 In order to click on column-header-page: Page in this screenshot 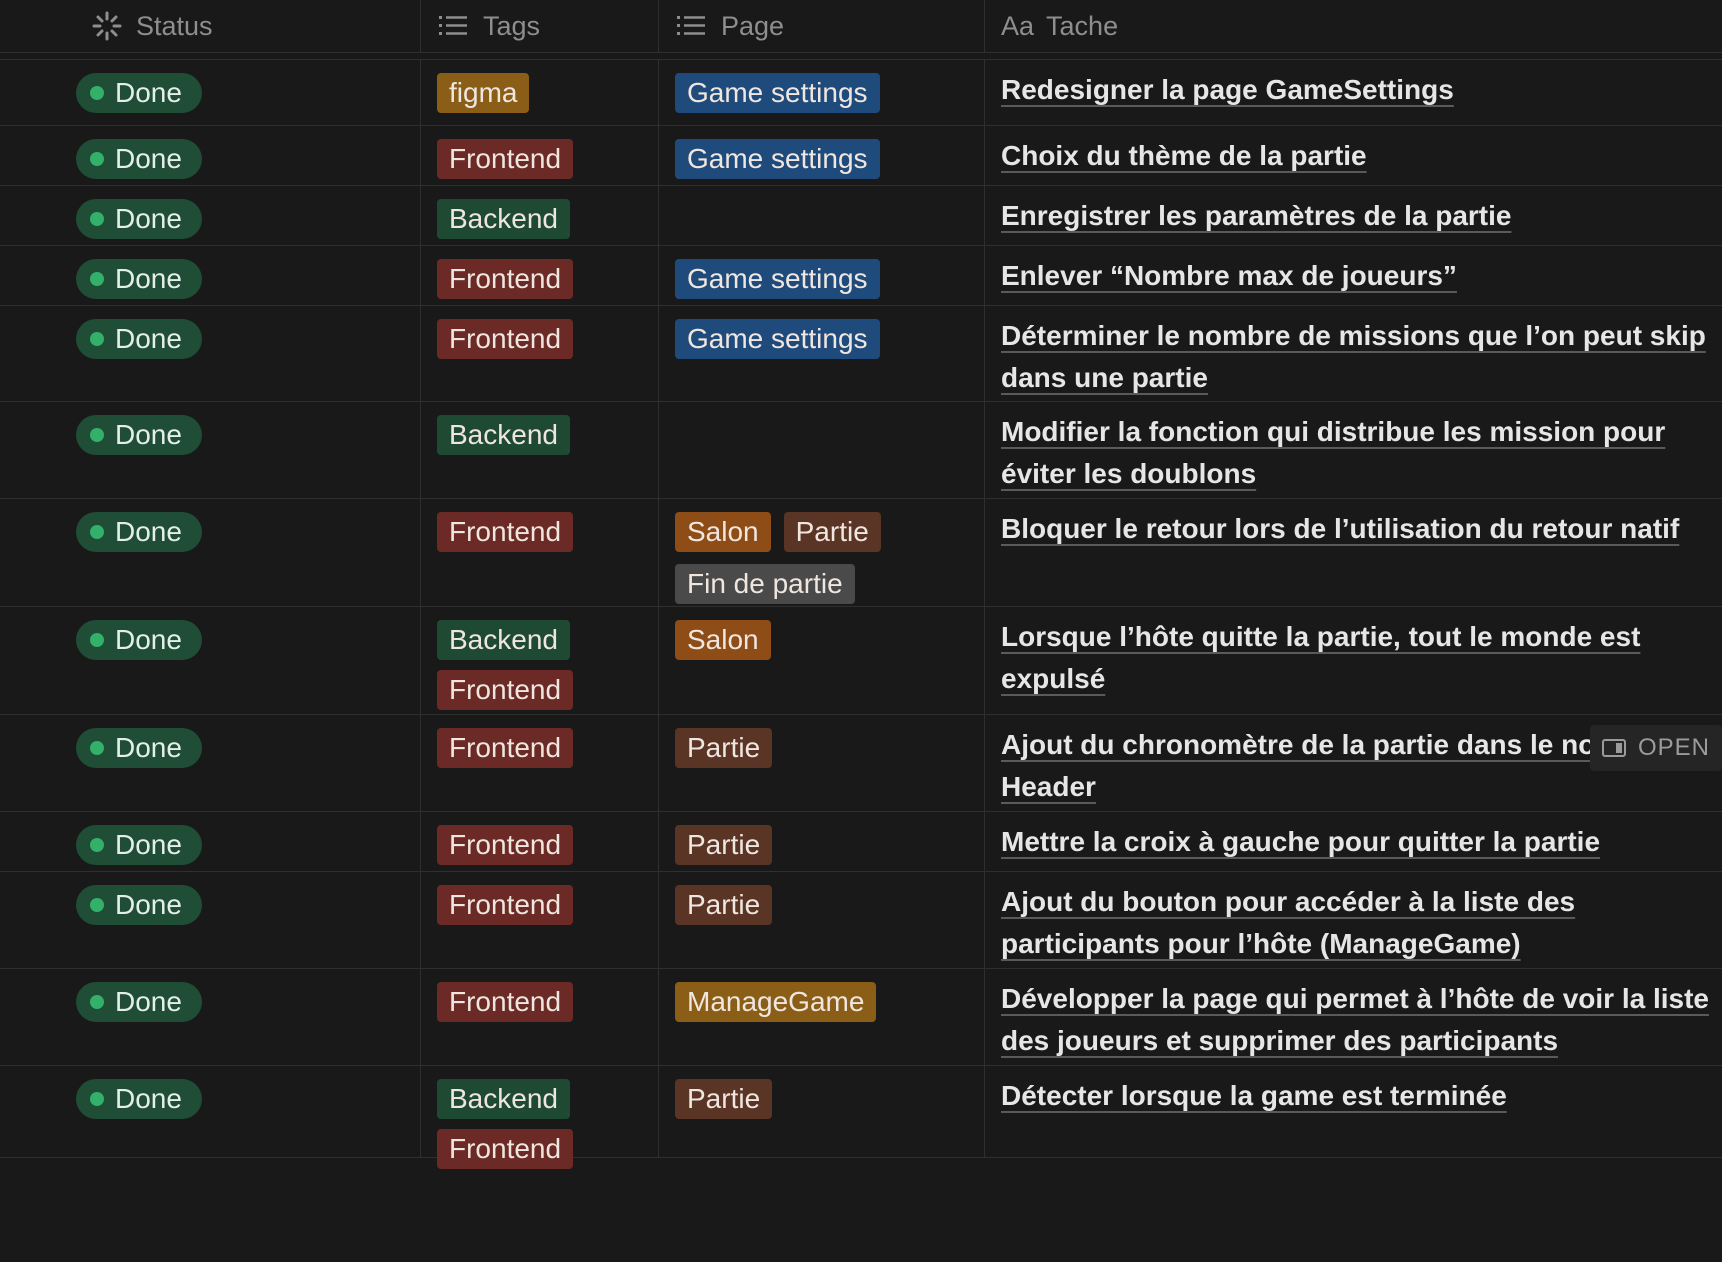, I will do `click(822, 26)`.